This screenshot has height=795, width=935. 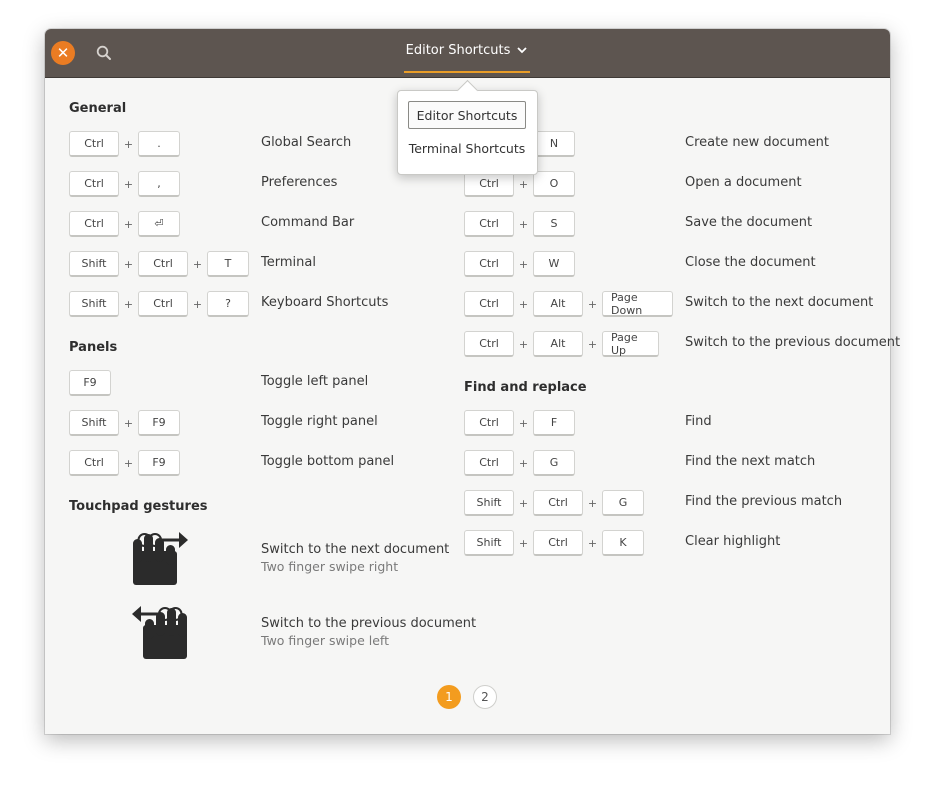 I want to click on shortcut-keys: Shift + Ctrl +?, so click(x=159, y=304).